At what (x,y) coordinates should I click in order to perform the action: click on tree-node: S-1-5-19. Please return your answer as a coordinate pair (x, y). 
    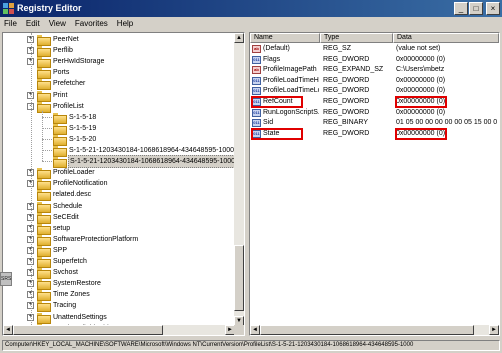
    Looking at the image, I should click on (75, 129).